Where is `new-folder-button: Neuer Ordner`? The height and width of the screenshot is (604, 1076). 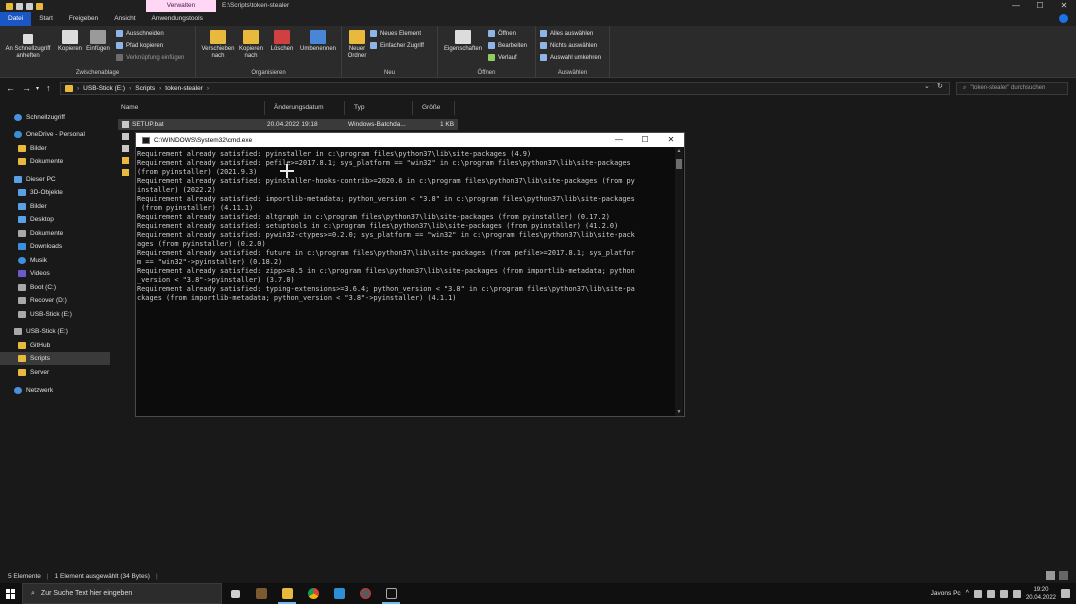
new-folder-button: Neuer Ordner is located at coordinates (357, 45).